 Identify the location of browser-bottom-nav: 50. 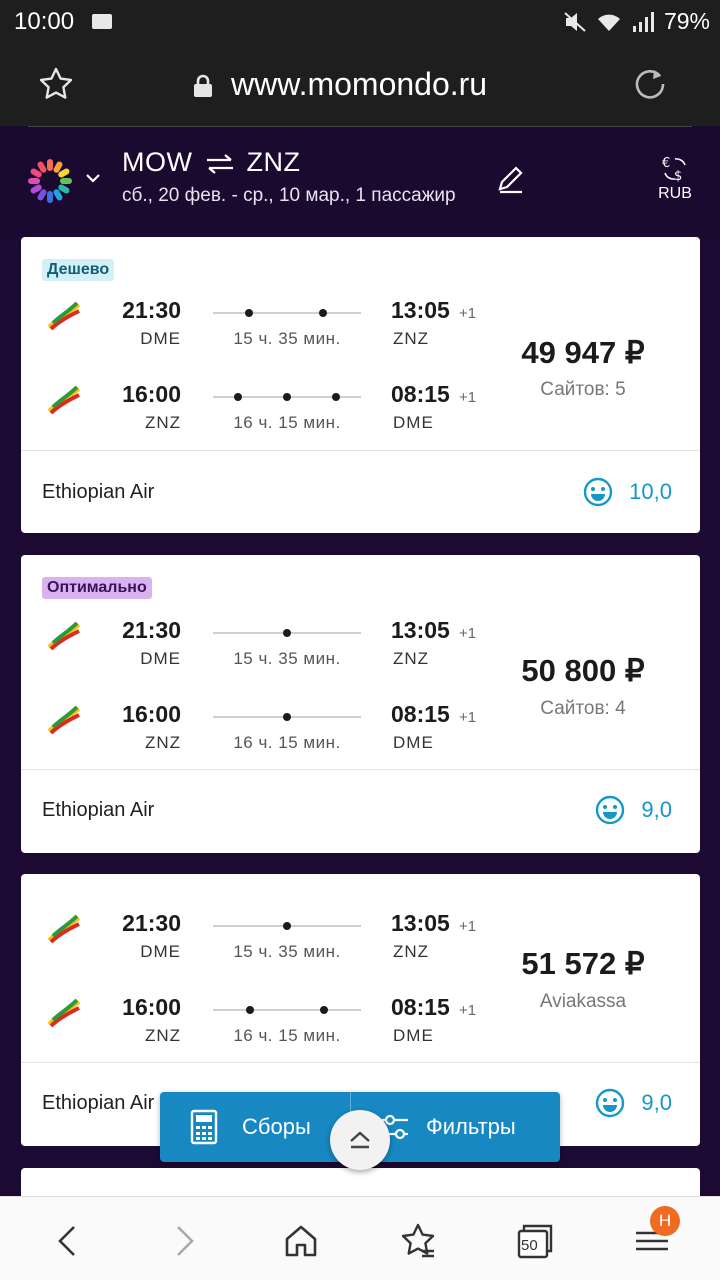
(360, 1238).